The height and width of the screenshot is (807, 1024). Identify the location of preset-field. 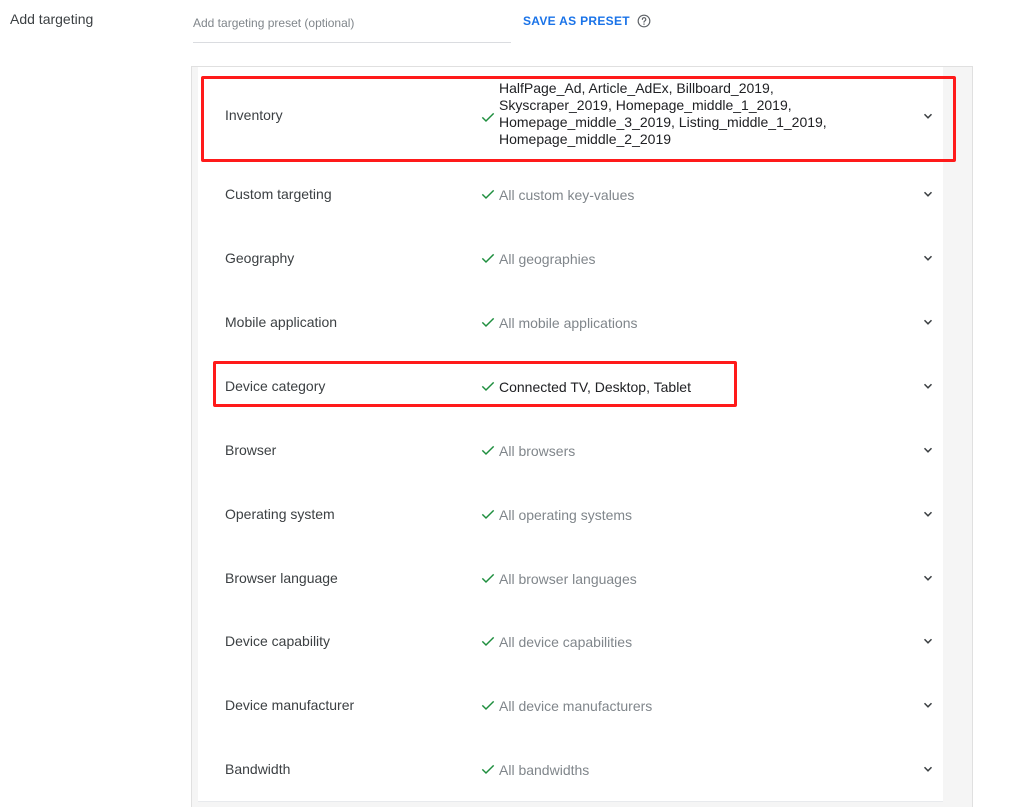
(352, 24).